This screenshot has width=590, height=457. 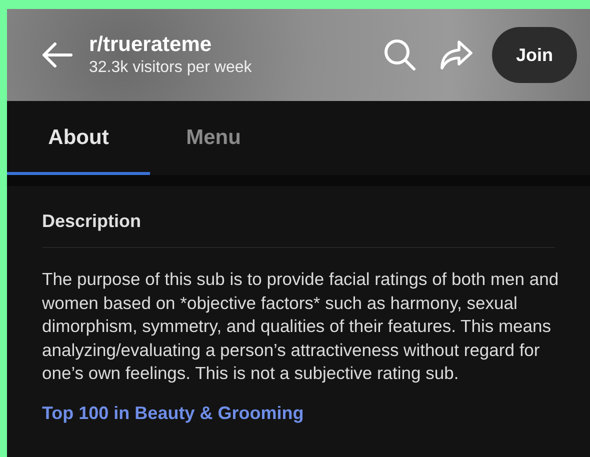 What do you see at coordinates (151, 45) in the screenshot?
I see `community-title: r/truerateme` at bounding box center [151, 45].